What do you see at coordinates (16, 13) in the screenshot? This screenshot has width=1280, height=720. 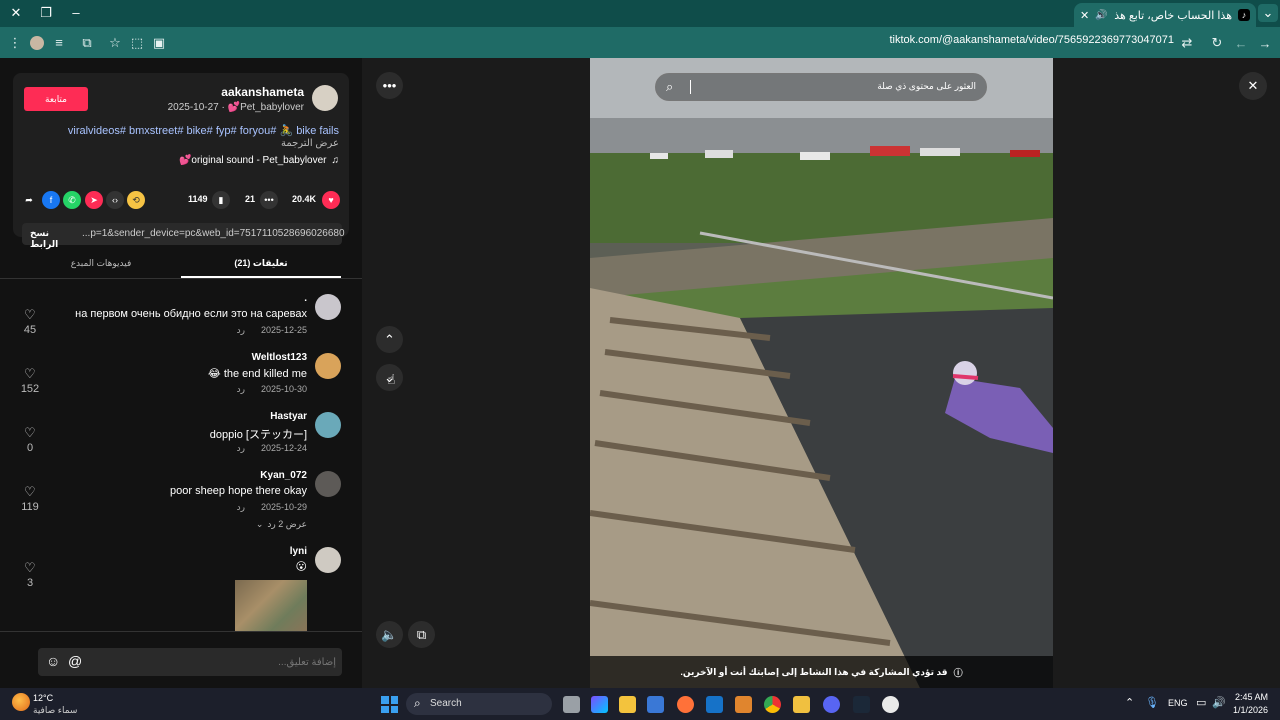 I see `close-window-icon: ✕` at bounding box center [16, 13].